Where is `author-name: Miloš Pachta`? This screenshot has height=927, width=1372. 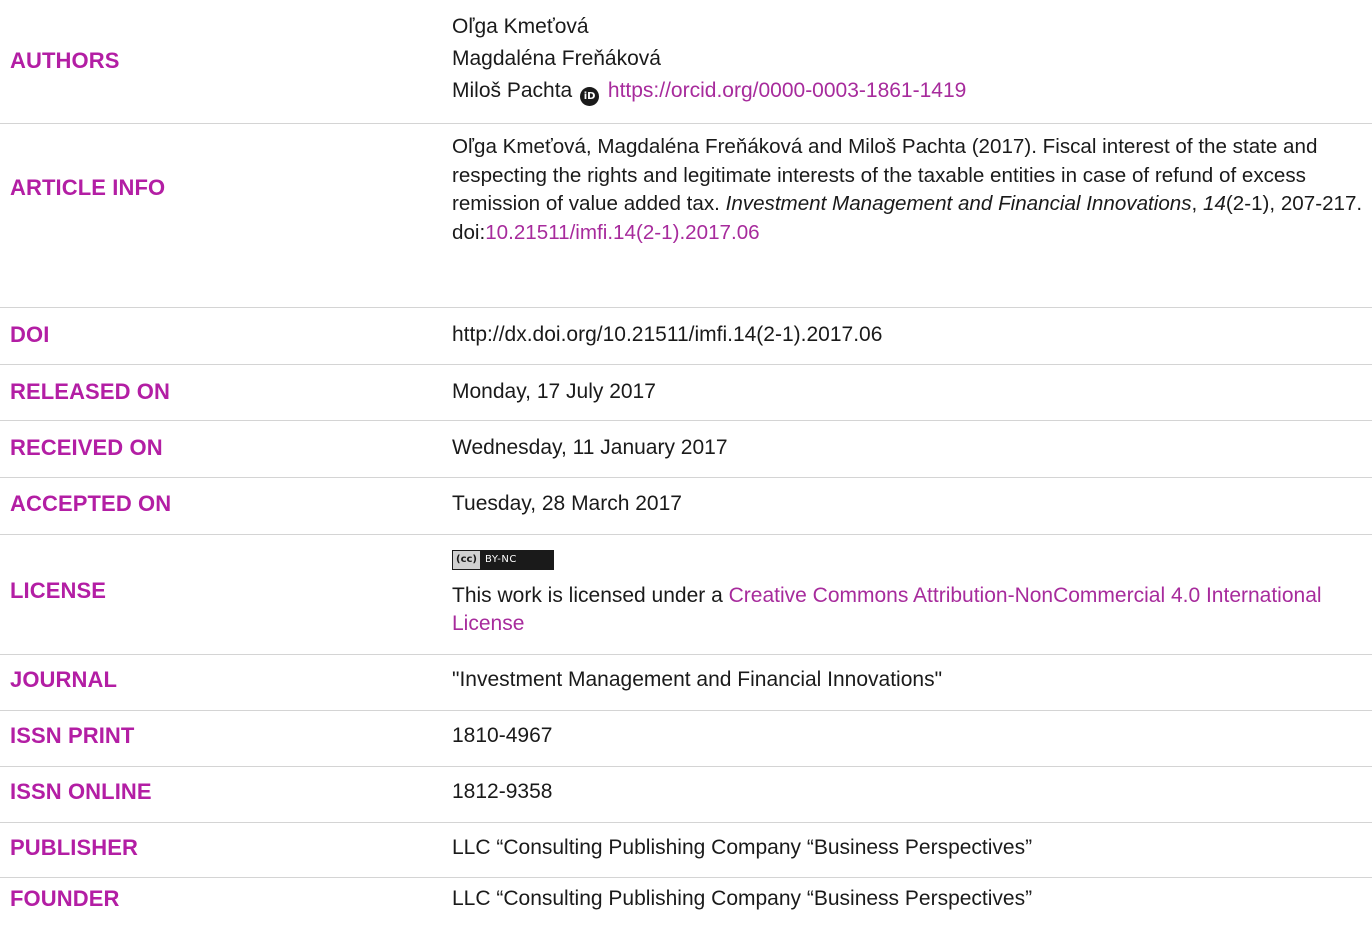
author-name: Miloš Pachta is located at coordinates (512, 90).